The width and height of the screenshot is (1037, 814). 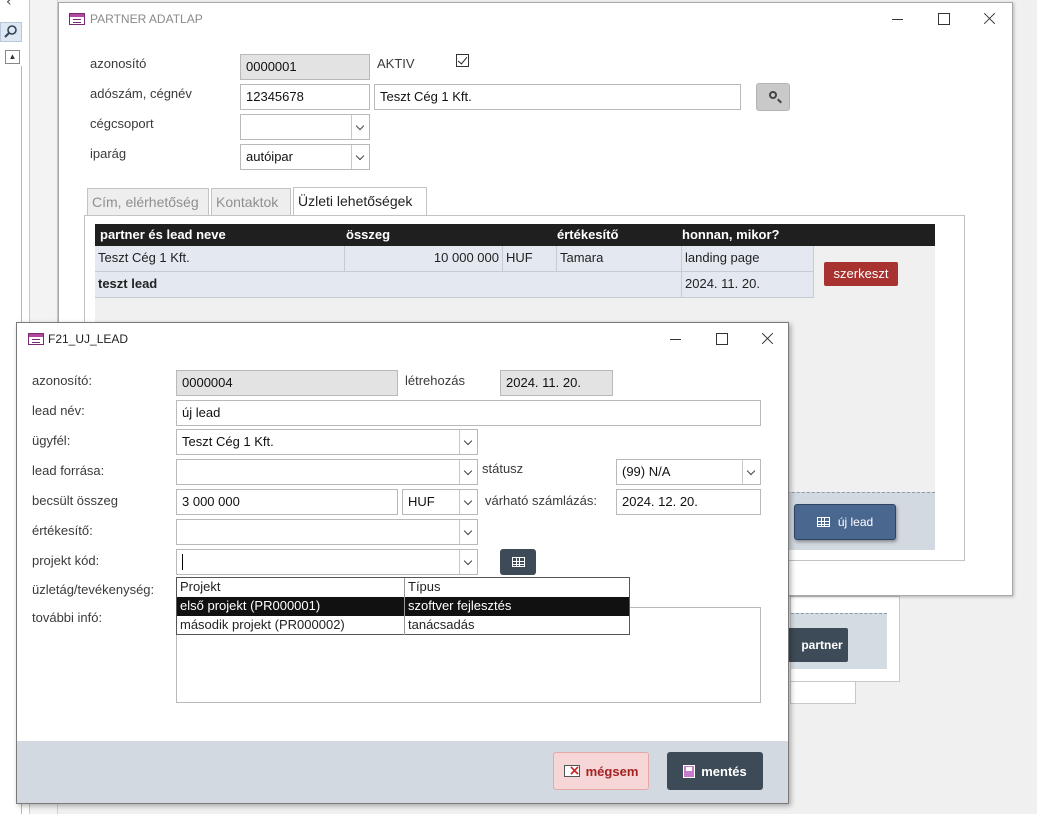 What do you see at coordinates (435, 380) in the screenshot?
I see `created-label: létrehozás` at bounding box center [435, 380].